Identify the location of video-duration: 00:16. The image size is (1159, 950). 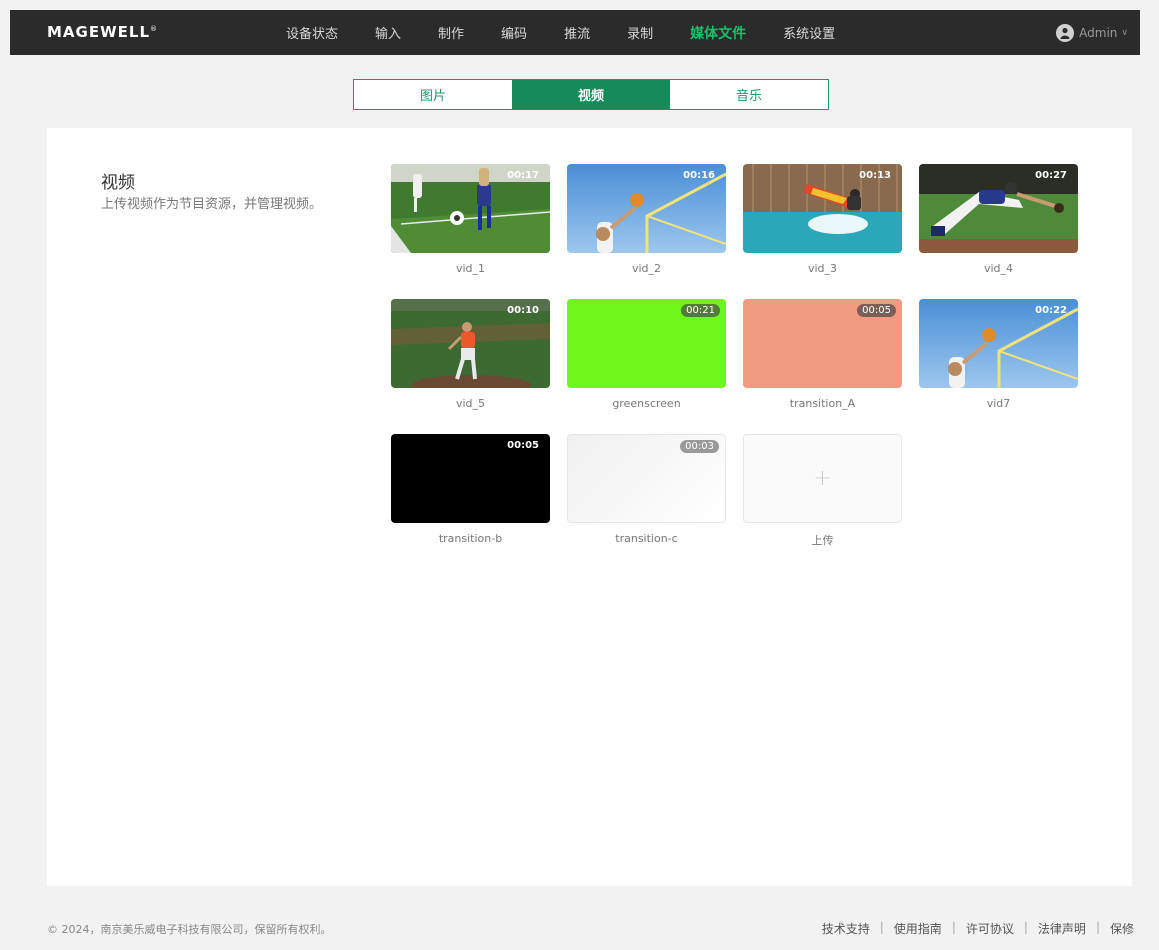
(699, 175).